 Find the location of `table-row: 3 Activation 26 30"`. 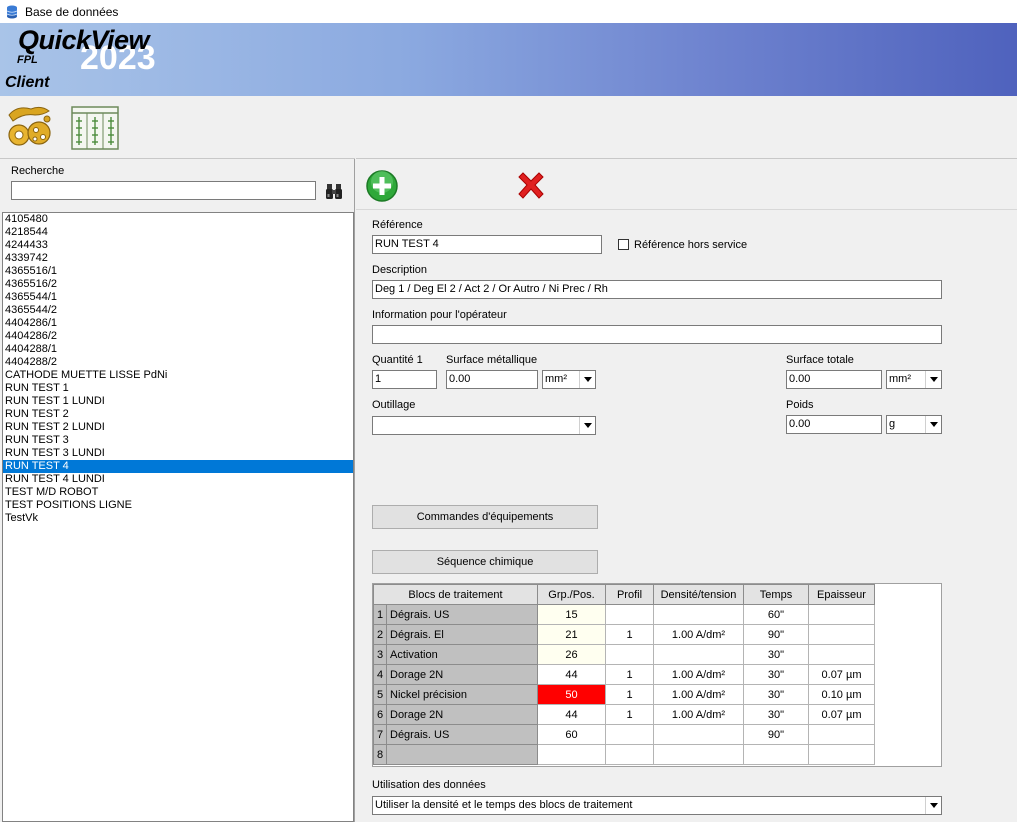

table-row: 3 Activation 26 30" is located at coordinates (624, 654).